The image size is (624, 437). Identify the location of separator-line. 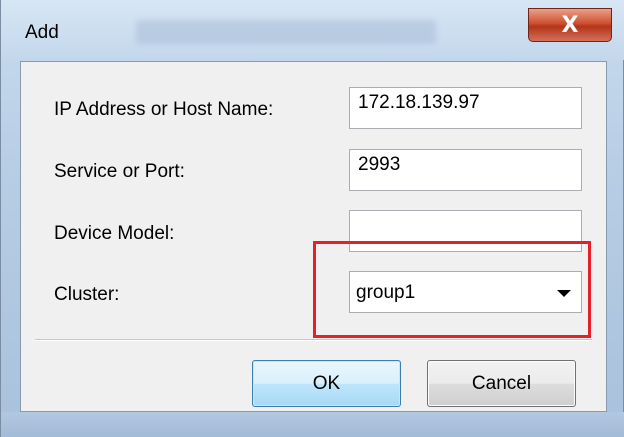
(313, 340).